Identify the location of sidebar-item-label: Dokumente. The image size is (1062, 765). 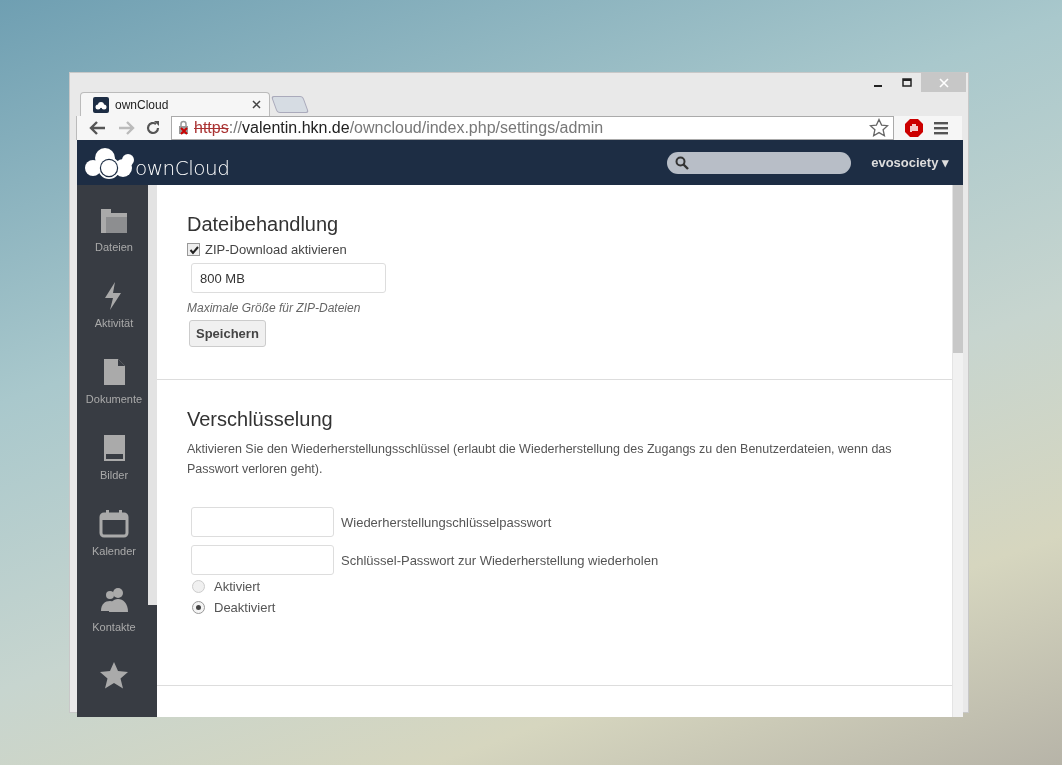
(114, 399).